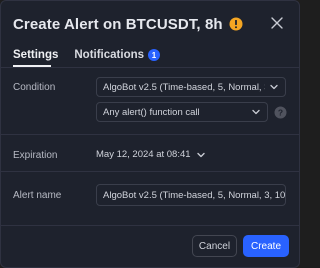 The width and height of the screenshot is (320, 268). I want to click on dialog-header: Create Alert on BTCUSDT, 8h, so click(151, 24).